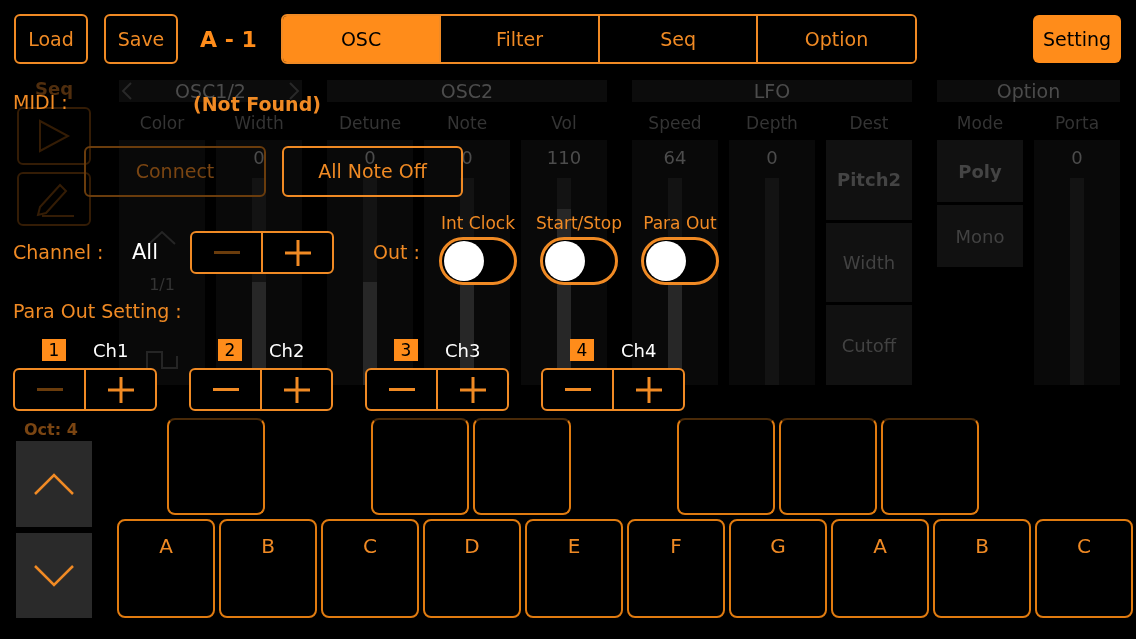 The height and width of the screenshot is (639, 1136). I want to click on channel-number: 3, so click(406, 350).